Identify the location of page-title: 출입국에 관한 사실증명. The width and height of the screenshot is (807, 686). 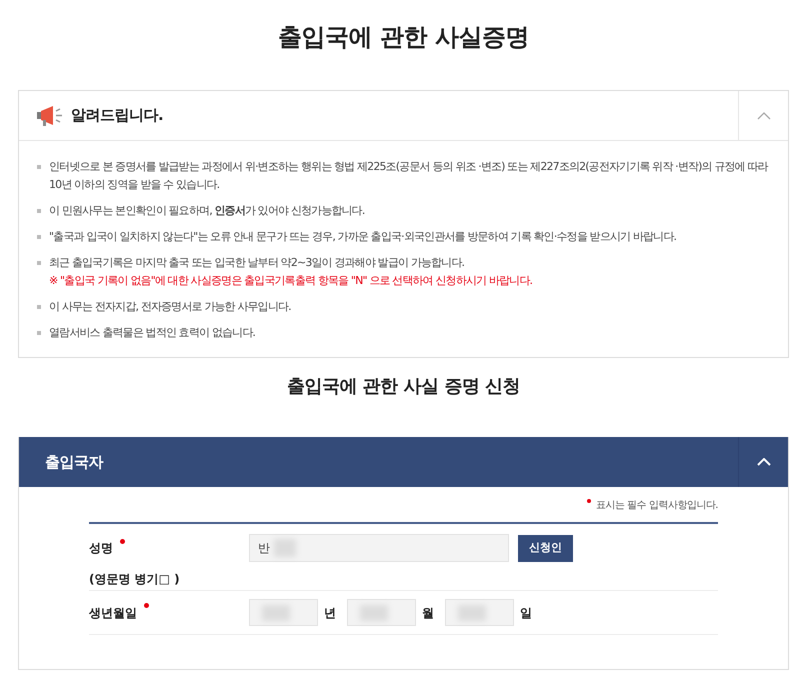
(403, 37).